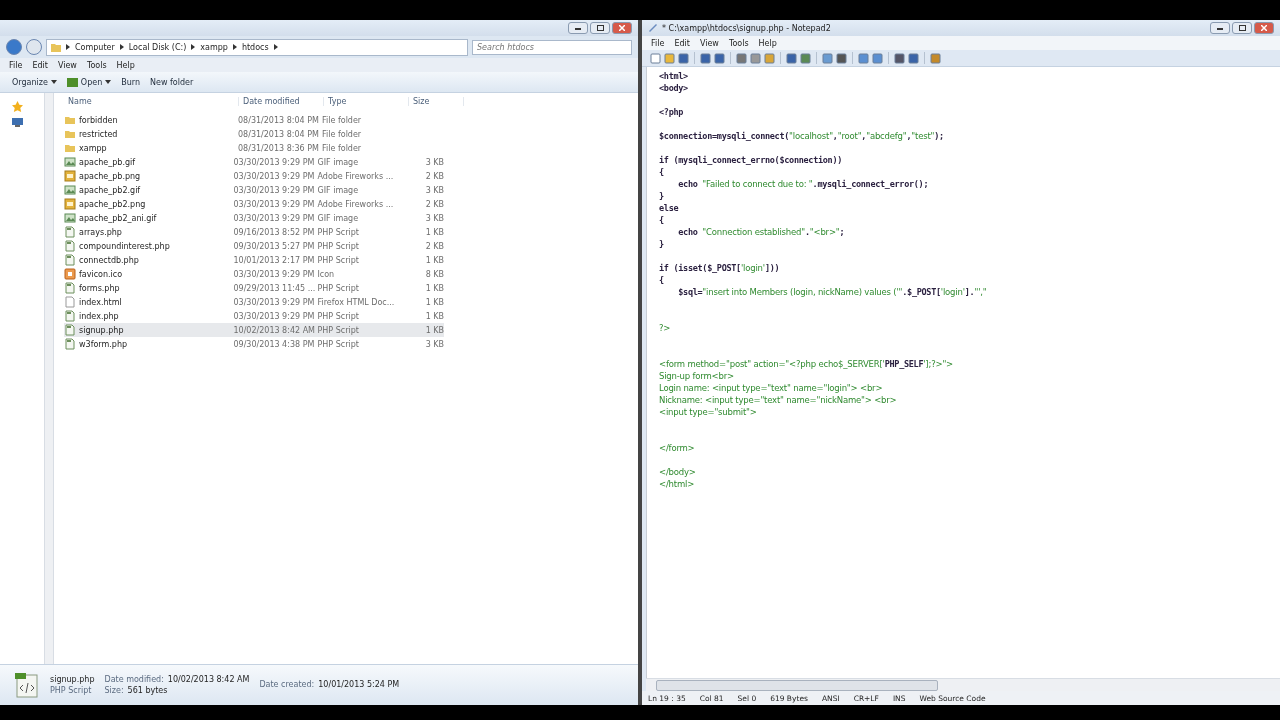  I want to click on scrollbar-thumb, so click(797, 685).